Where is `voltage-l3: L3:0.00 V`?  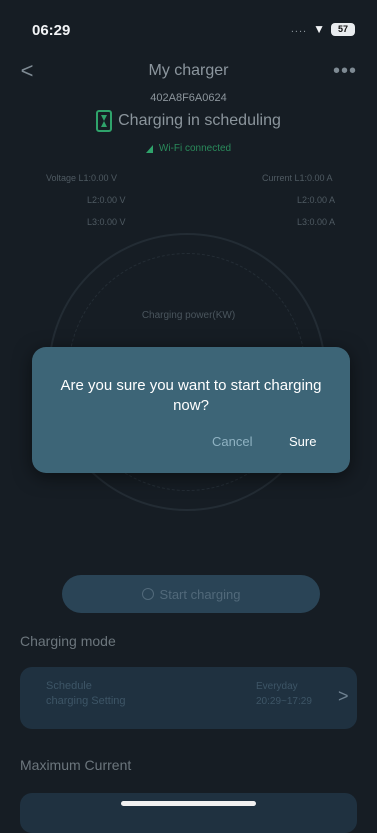 voltage-l3: L3:0.00 V is located at coordinates (106, 222).